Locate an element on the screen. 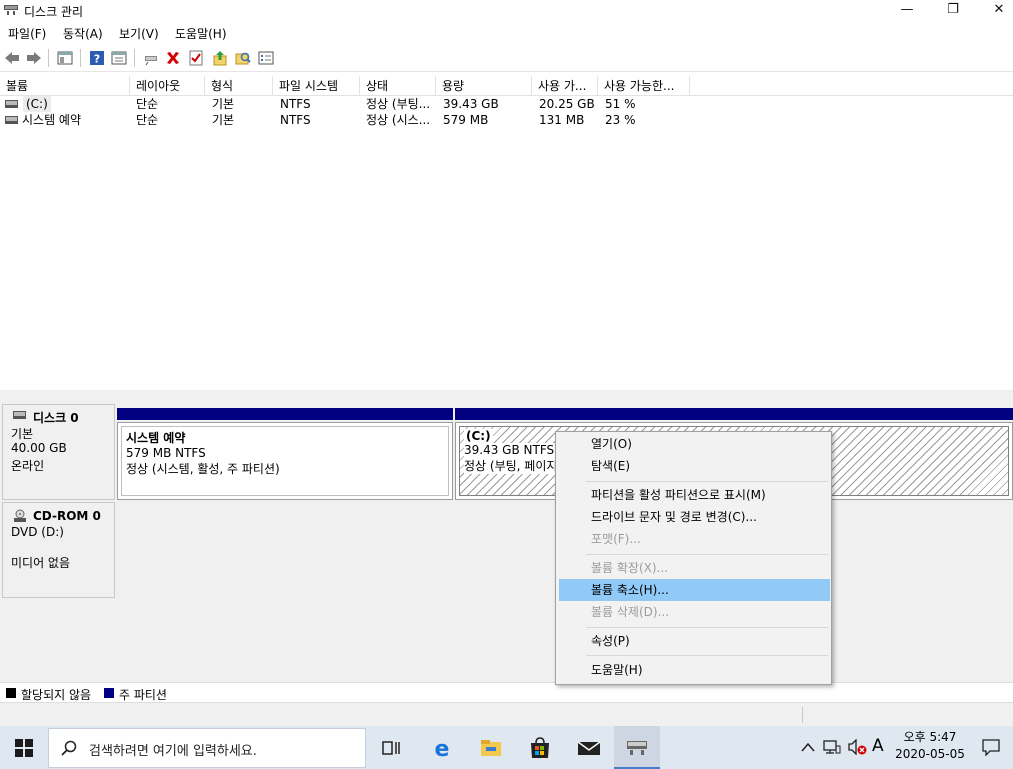  cell-free-space: 131 MB is located at coordinates (562, 120).